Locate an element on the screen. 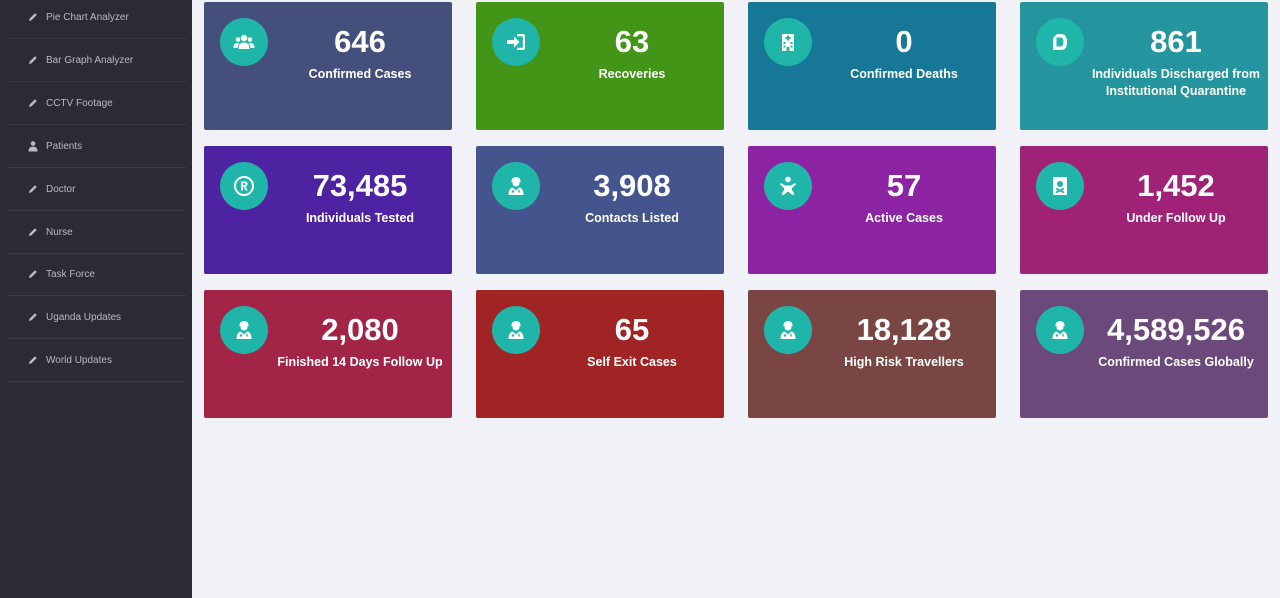 Image resolution: width=1280 pixels, height=598 pixels. card-value: 861 is located at coordinates (1176, 41).